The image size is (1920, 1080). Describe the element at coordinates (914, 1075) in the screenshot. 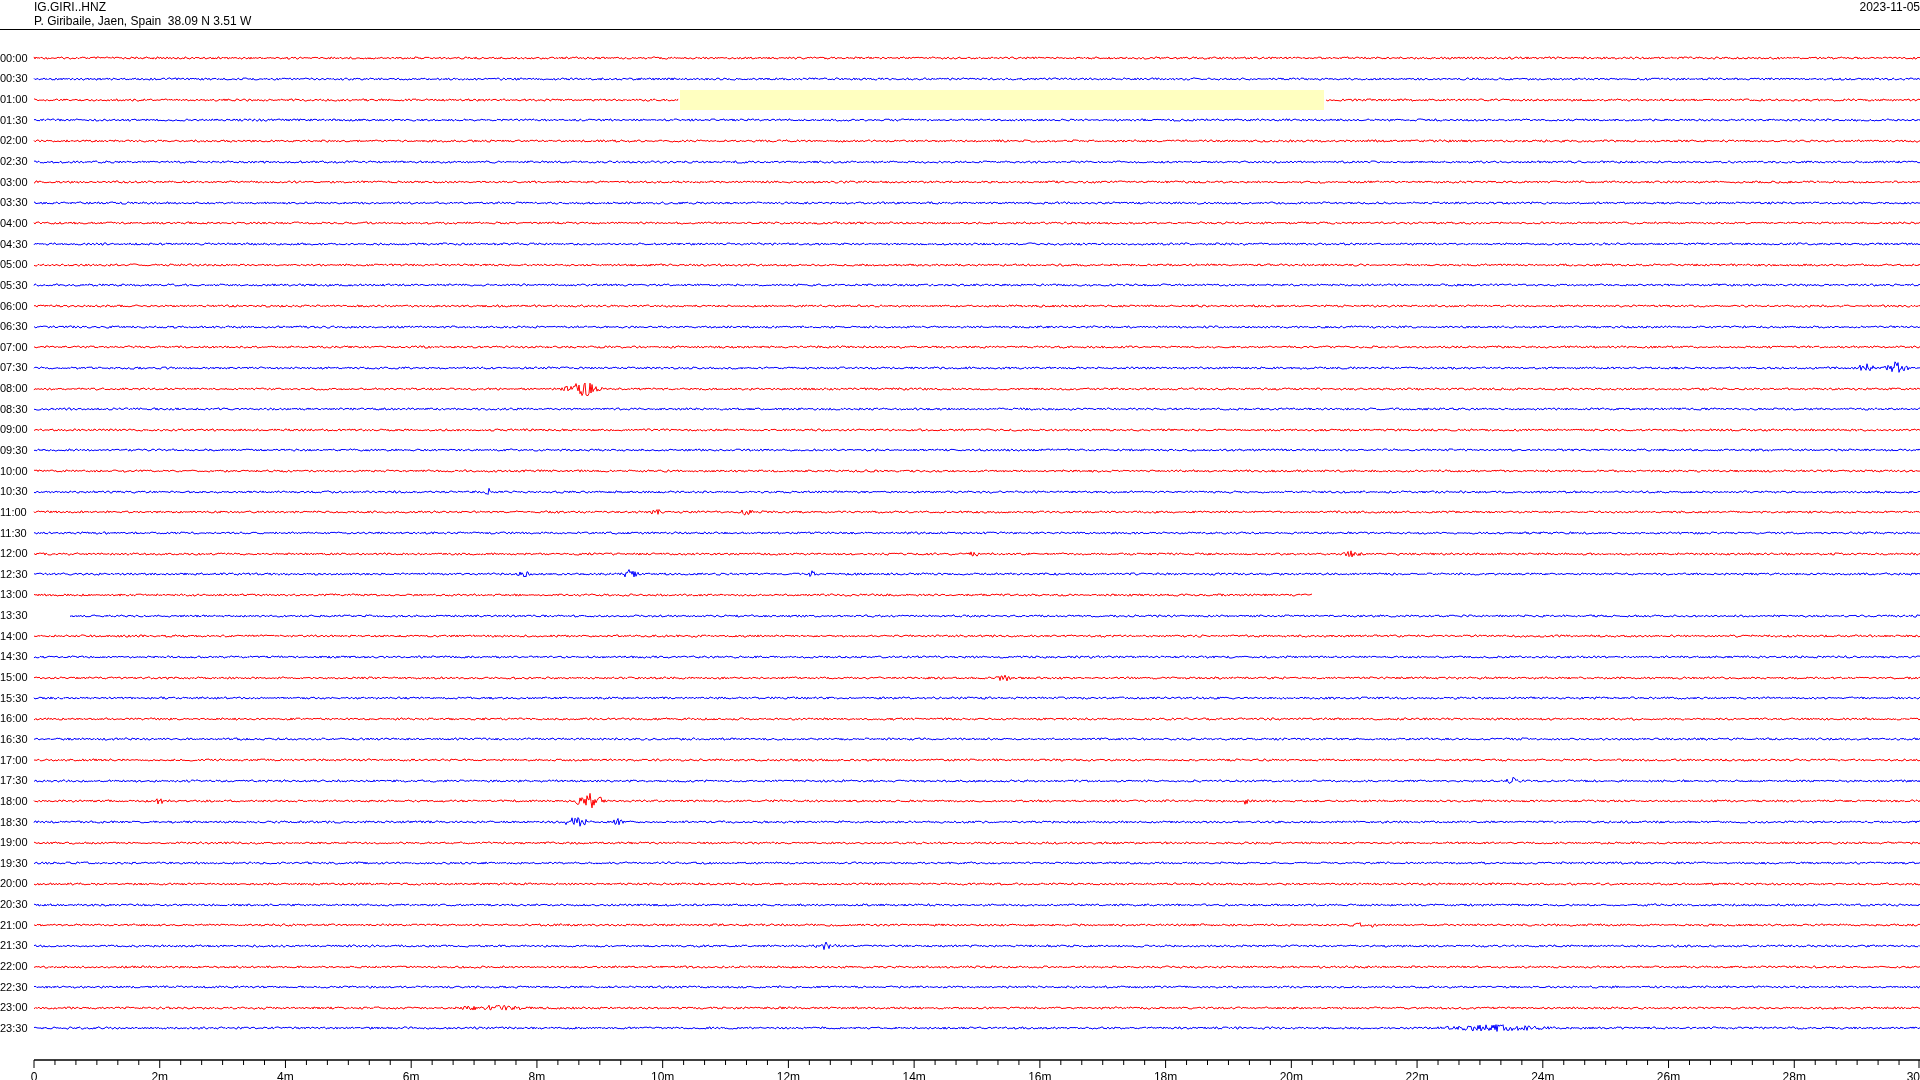

I see `tick-label: 14m` at that location.